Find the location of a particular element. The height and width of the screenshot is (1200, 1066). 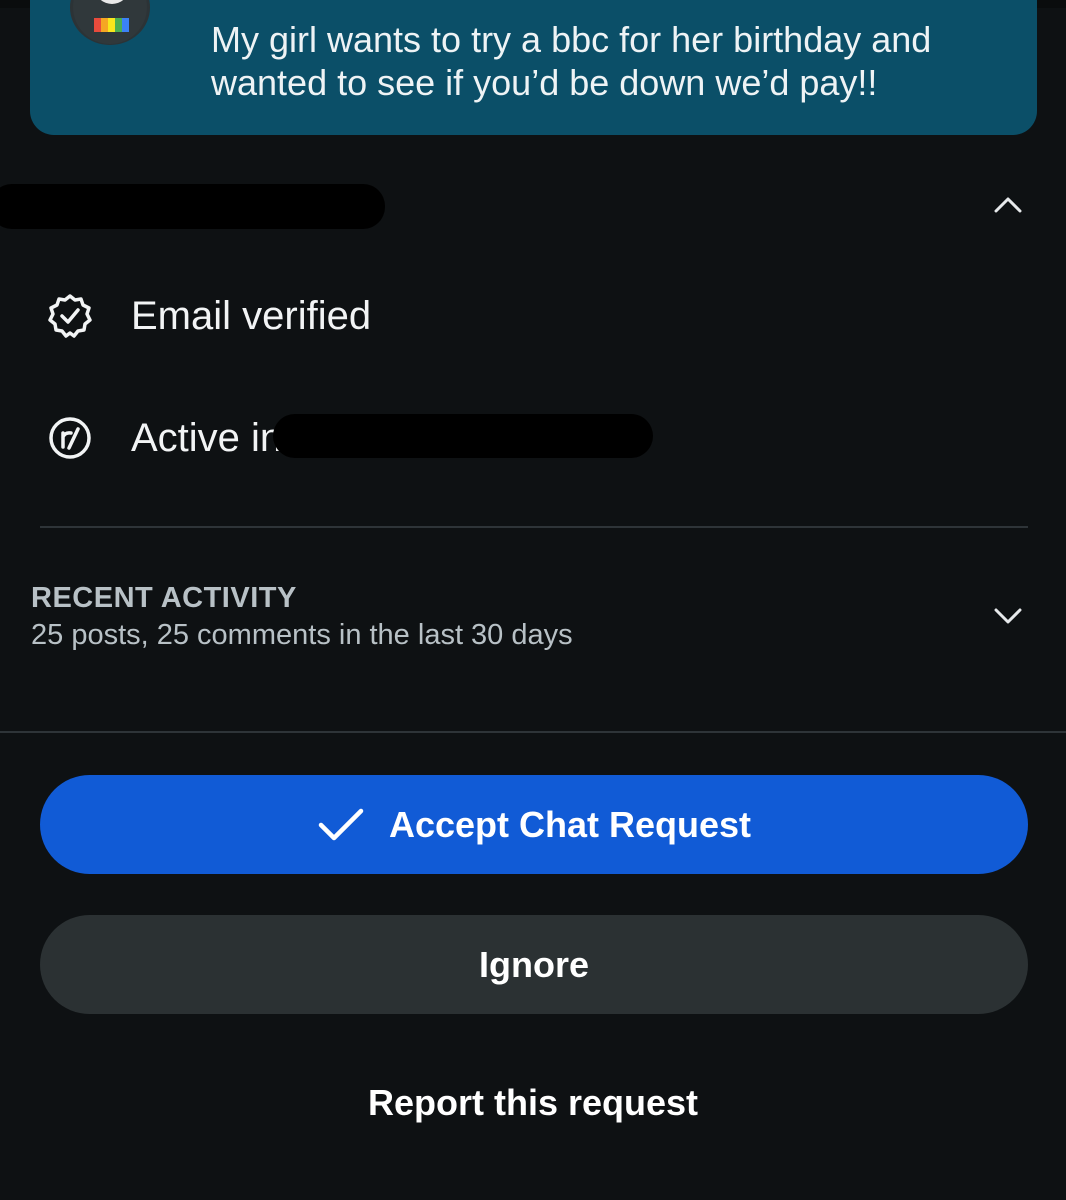

ignore-button: Ignore is located at coordinates (534, 964).